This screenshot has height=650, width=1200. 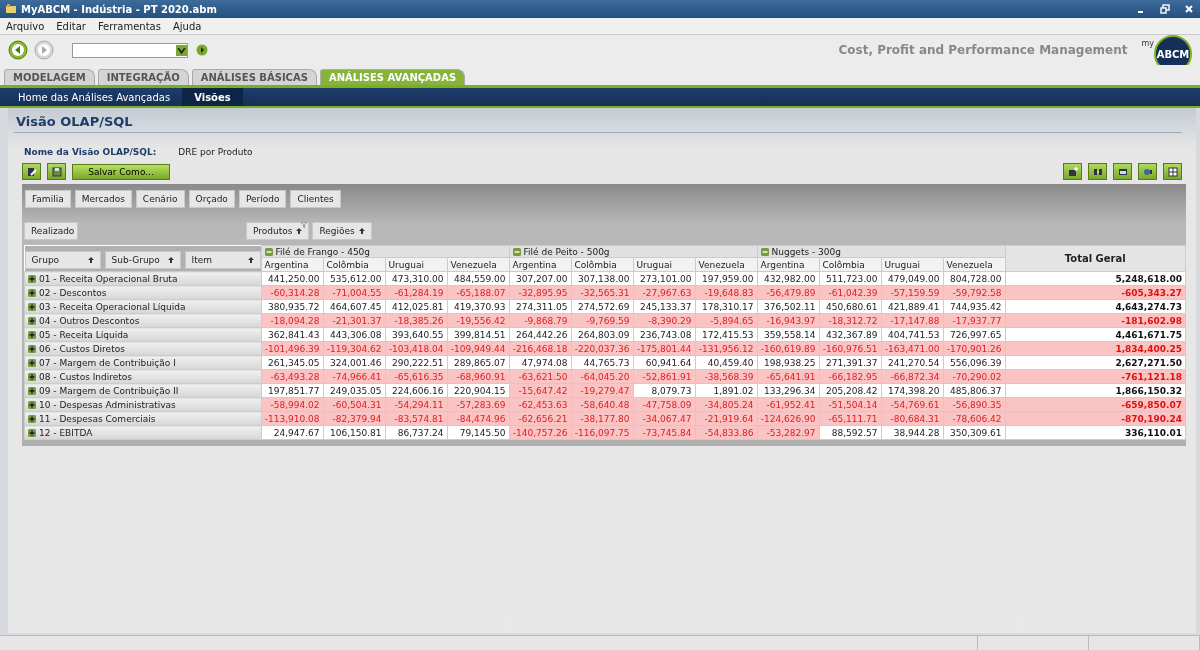 I want to click on filter-field-button: Orçado, so click(x=211, y=199).